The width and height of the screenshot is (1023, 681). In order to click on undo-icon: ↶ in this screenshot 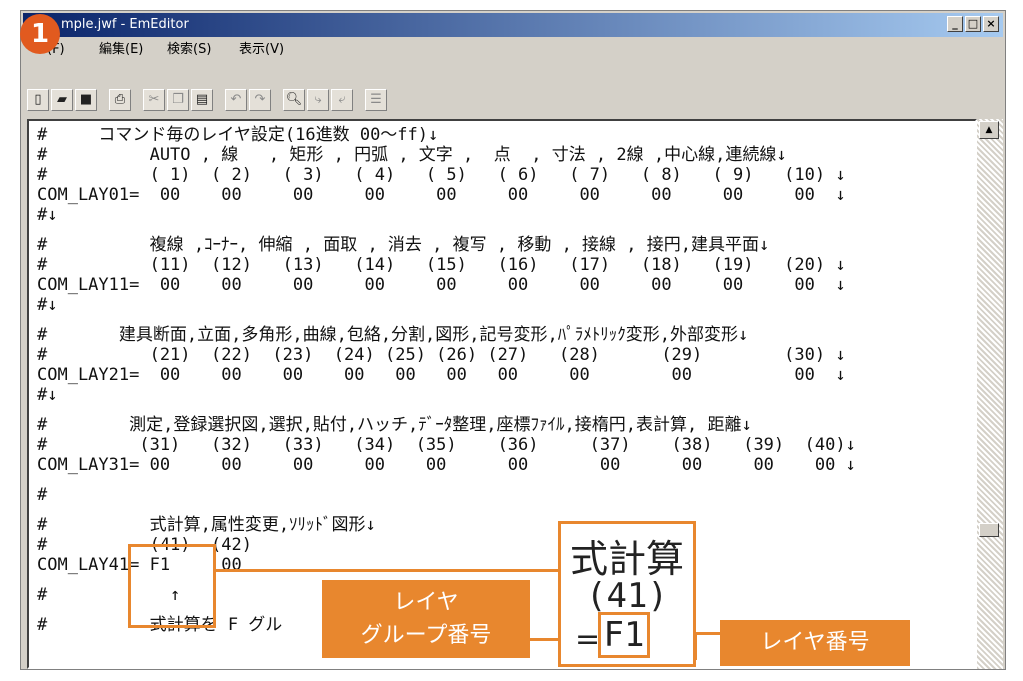, I will do `click(236, 100)`.